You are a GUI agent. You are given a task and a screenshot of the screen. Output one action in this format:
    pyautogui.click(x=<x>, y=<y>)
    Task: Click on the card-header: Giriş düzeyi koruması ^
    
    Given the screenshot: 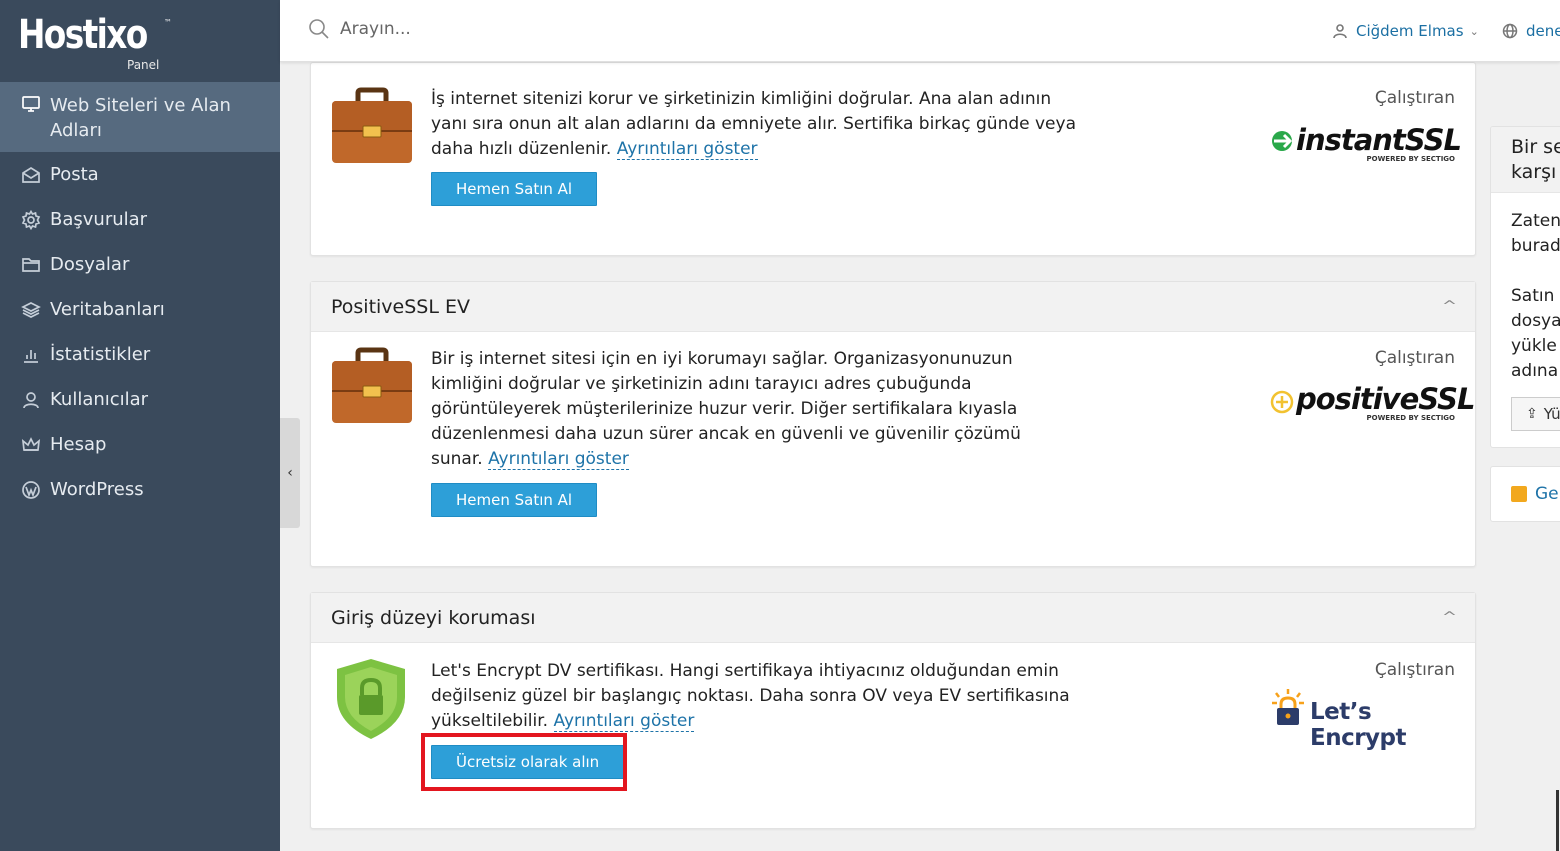 What is the action you would take?
    pyautogui.click(x=893, y=618)
    